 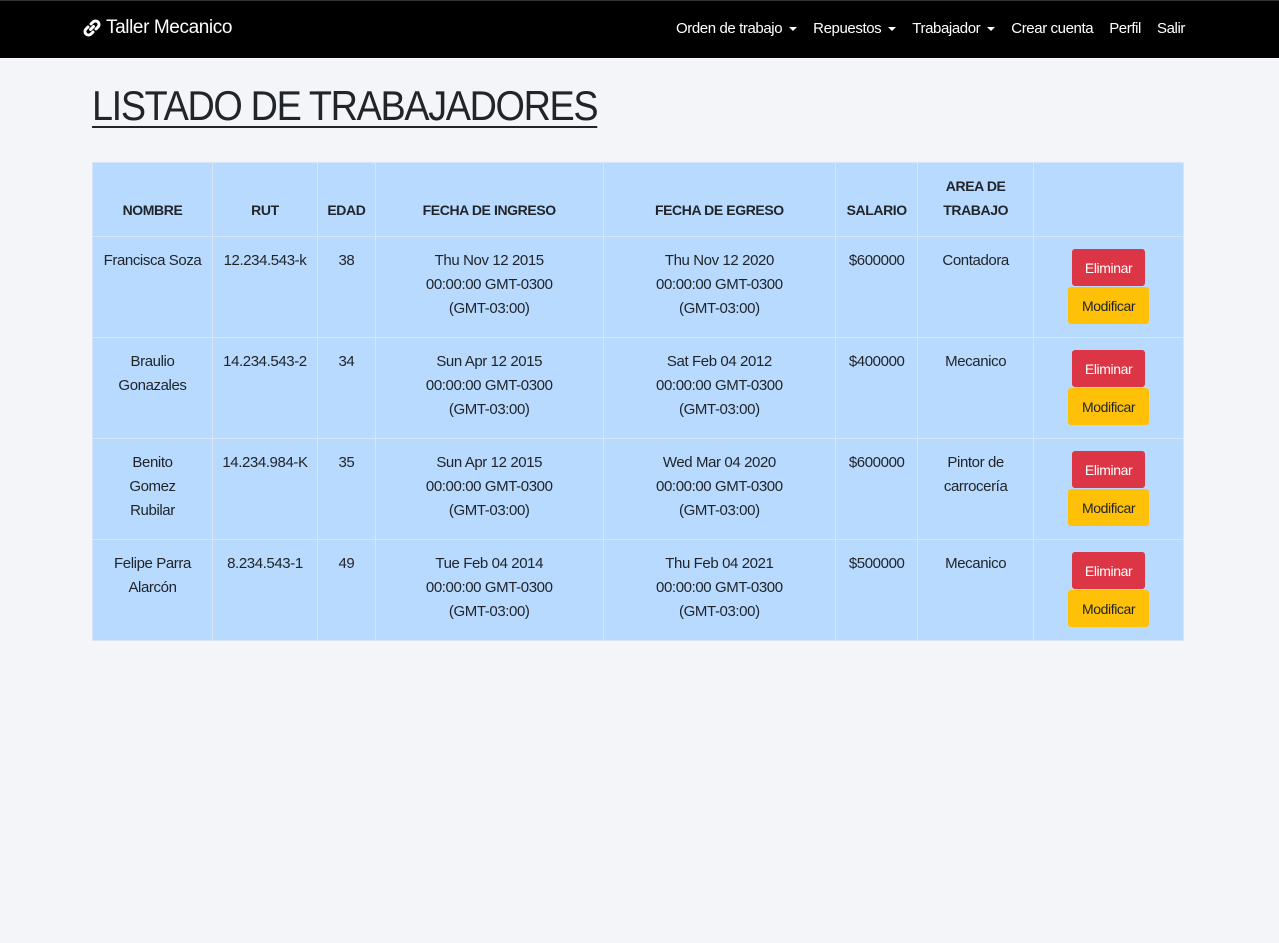 What do you see at coordinates (877, 388) in the screenshot?
I see `cell-salario: $400000` at bounding box center [877, 388].